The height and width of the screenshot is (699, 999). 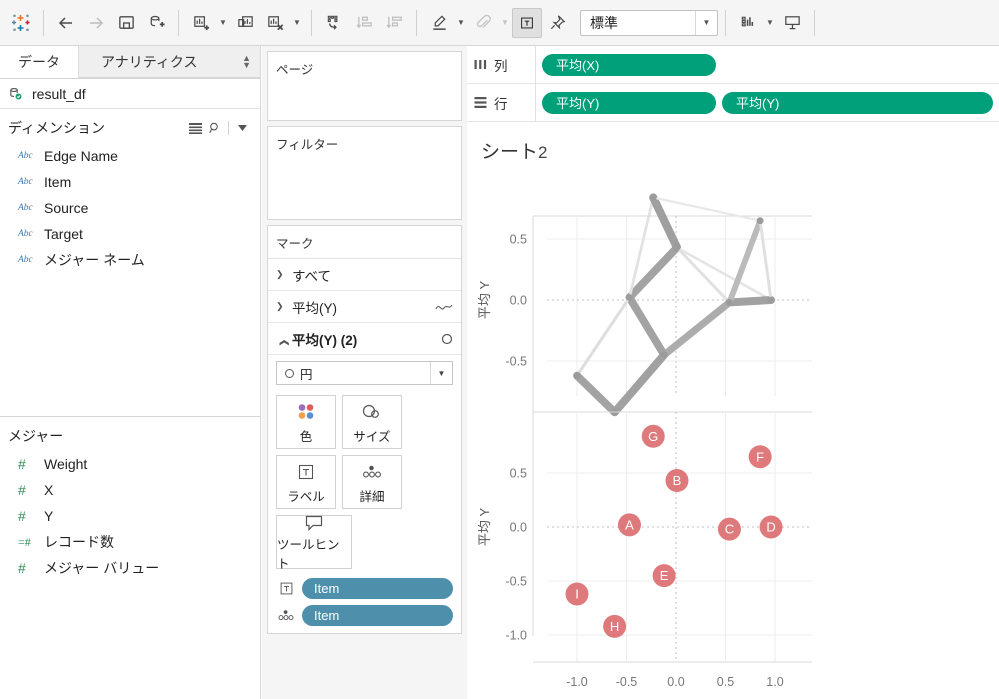 What do you see at coordinates (22, 490) in the screenshot?
I see `field-type-icon: #` at bounding box center [22, 490].